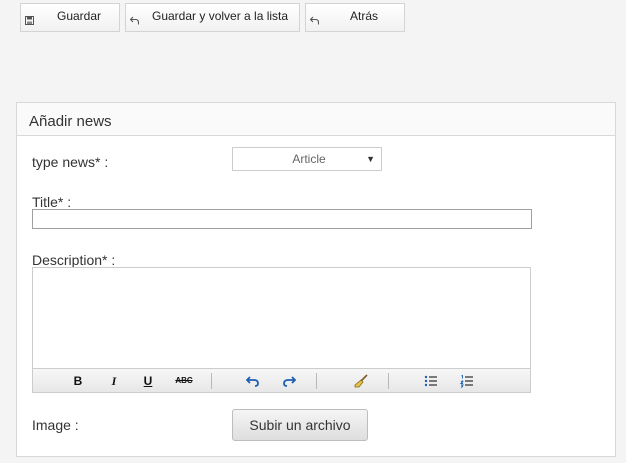  I want to click on italic-button: I, so click(114, 381).